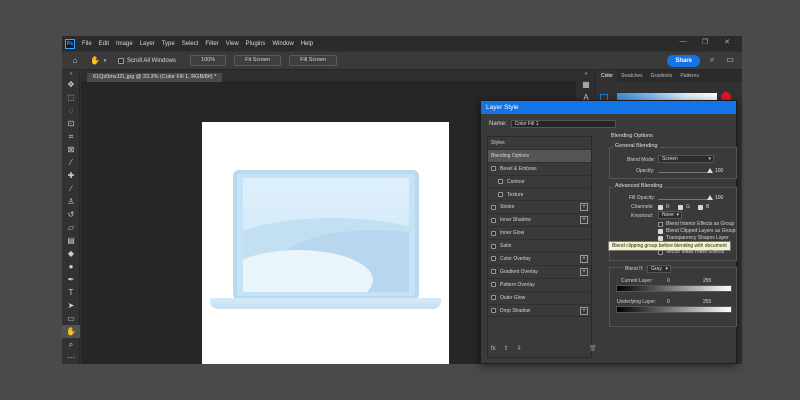  What do you see at coordinates (664, 207) in the screenshot?
I see `channel-r: R` at bounding box center [664, 207].